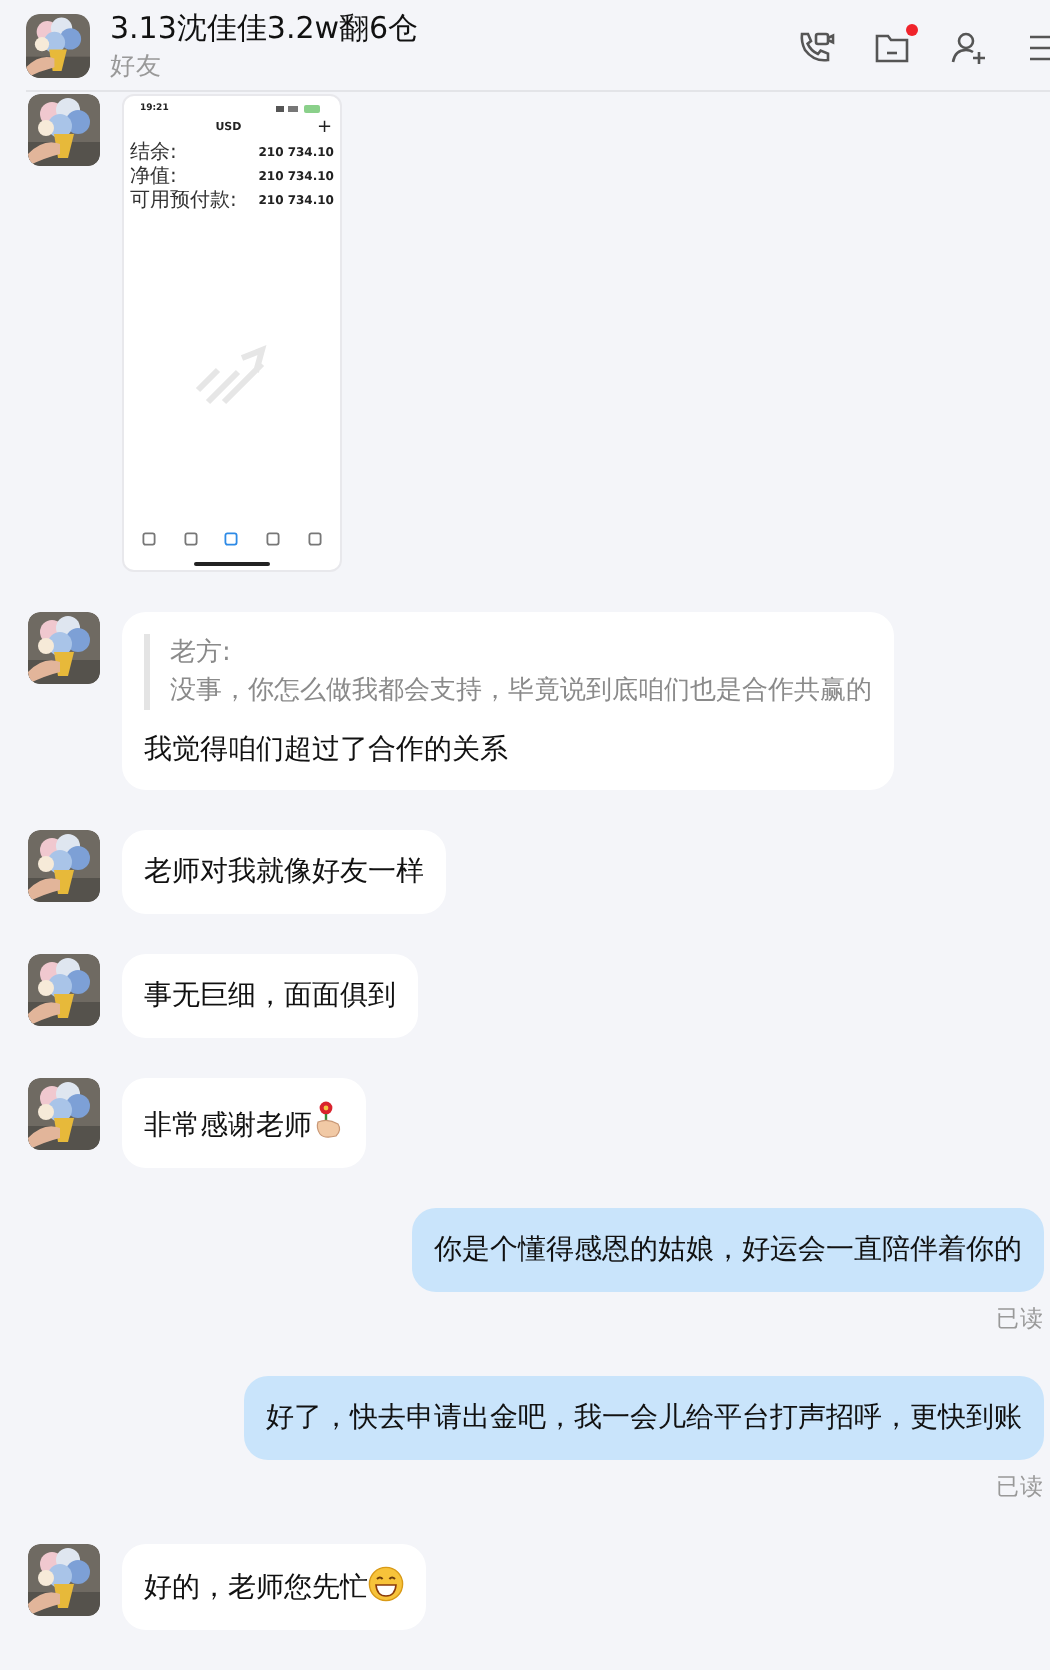 The width and height of the screenshot is (1050, 1670). What do you see at coordinates (228, 1126) in the screenshot?
I see `message-text: 非常感谢老师` at bounding box center [228, 1126].